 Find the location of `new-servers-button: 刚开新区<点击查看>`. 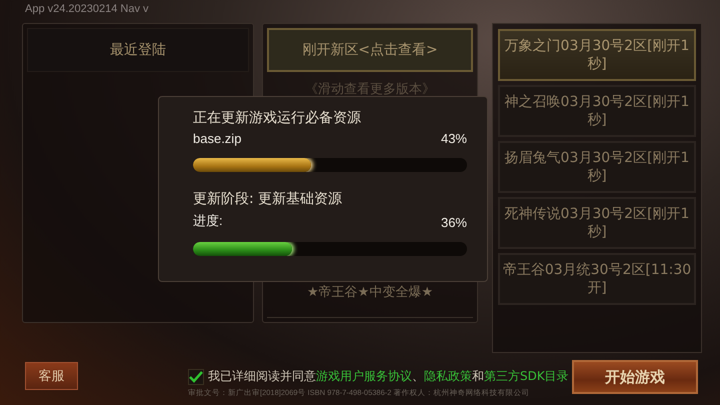

new-servers-button: 刚开新区<点击查看> is located at coordinates (370, 50).